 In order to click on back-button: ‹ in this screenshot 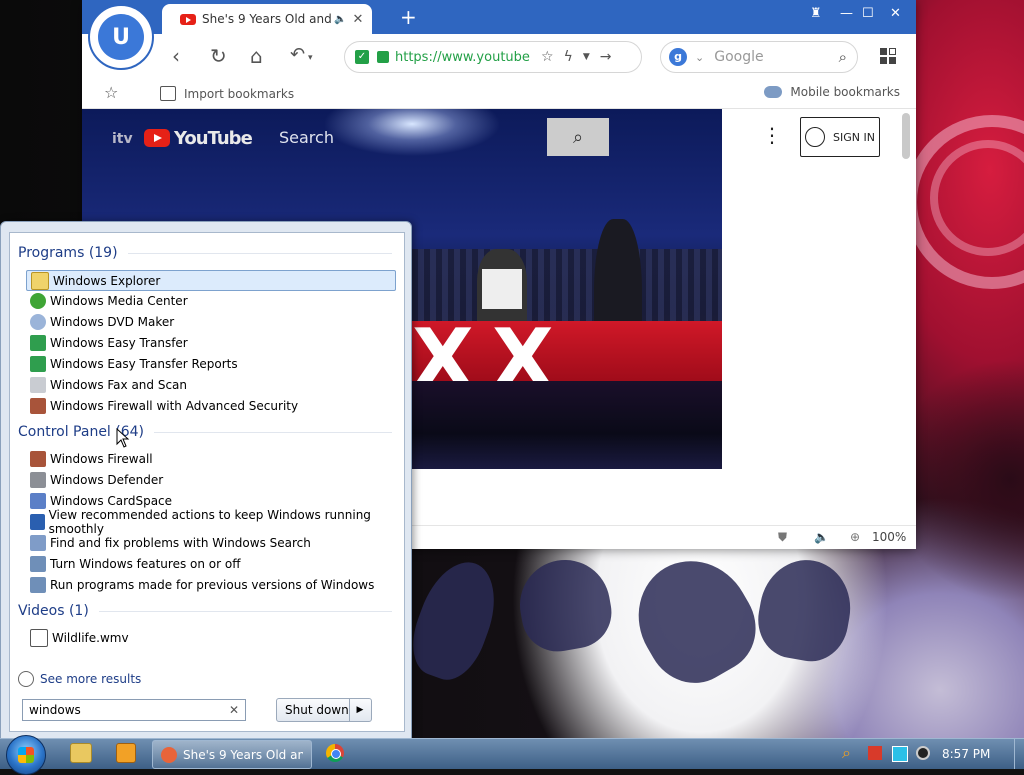, I will do `click(176, 56)`.